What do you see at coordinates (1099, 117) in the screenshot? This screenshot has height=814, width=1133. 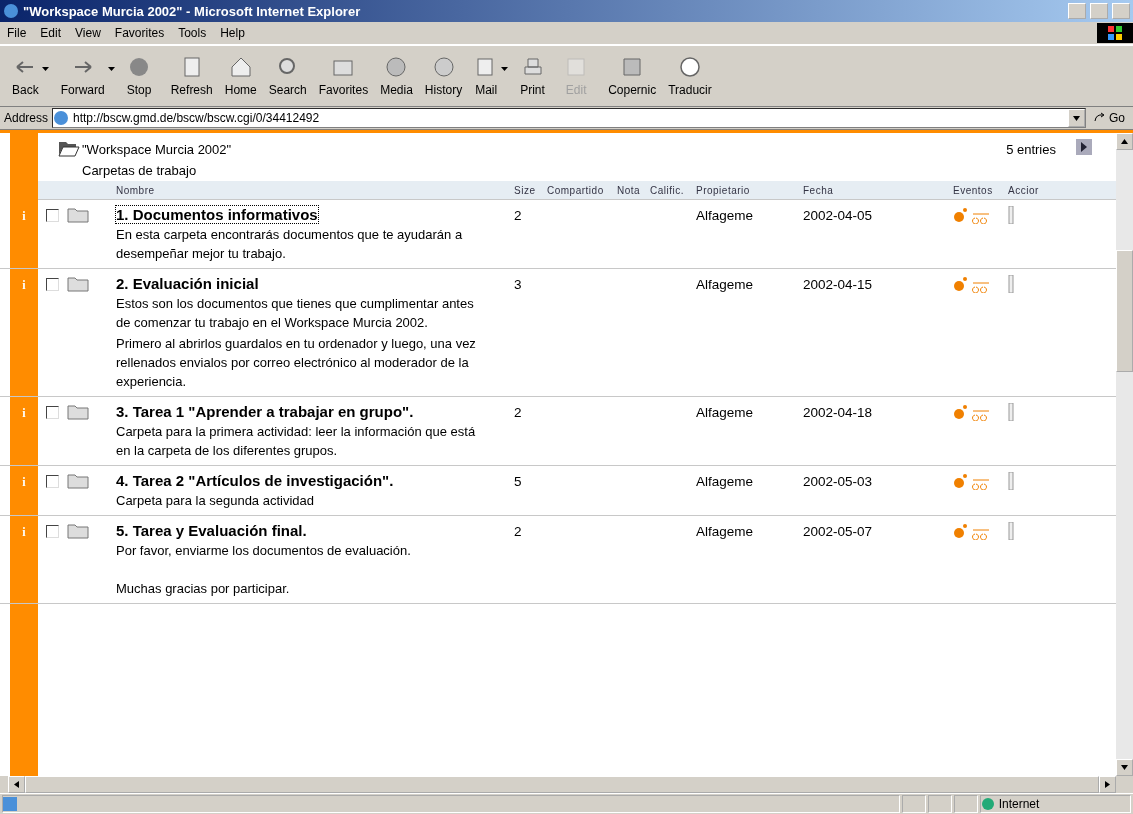 I see `go-arrow-icon` at bounding box center [1099, 117].